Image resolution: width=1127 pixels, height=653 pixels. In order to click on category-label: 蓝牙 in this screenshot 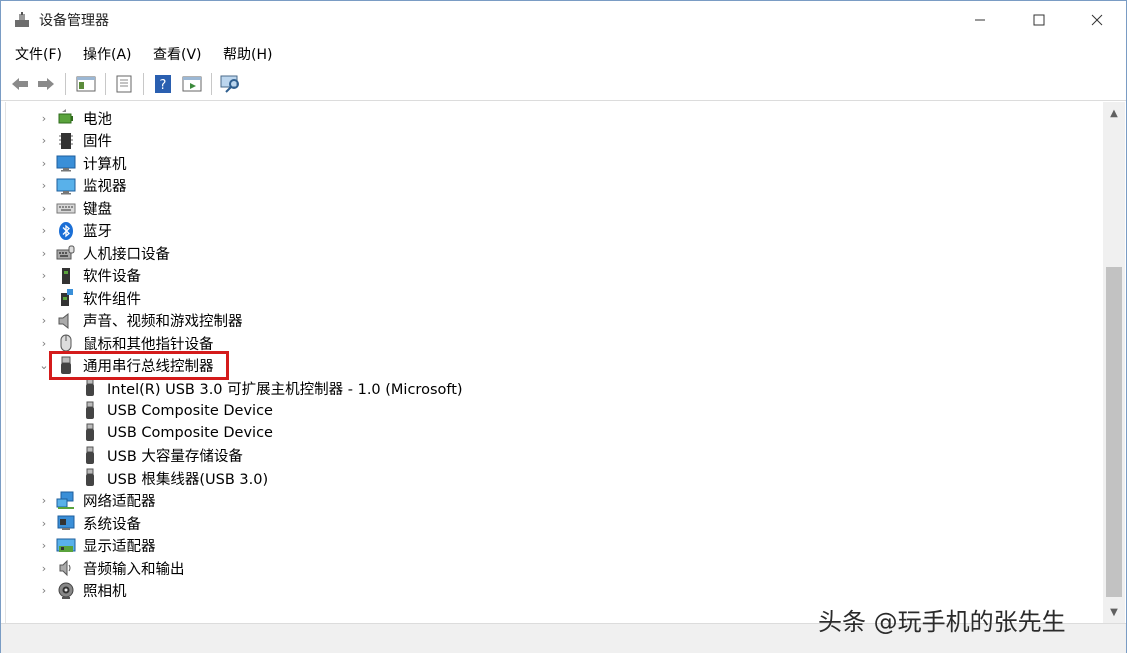, I will do `click(97, 232)`.